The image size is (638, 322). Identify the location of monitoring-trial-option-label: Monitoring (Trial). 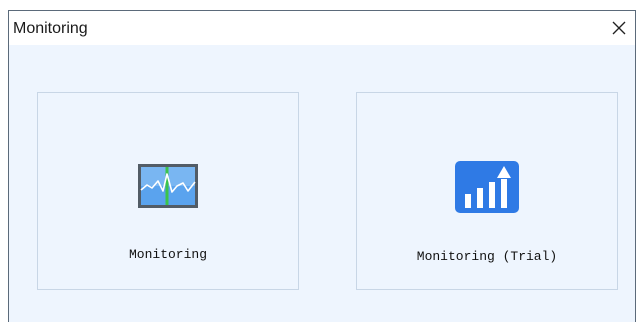
(487, 256).